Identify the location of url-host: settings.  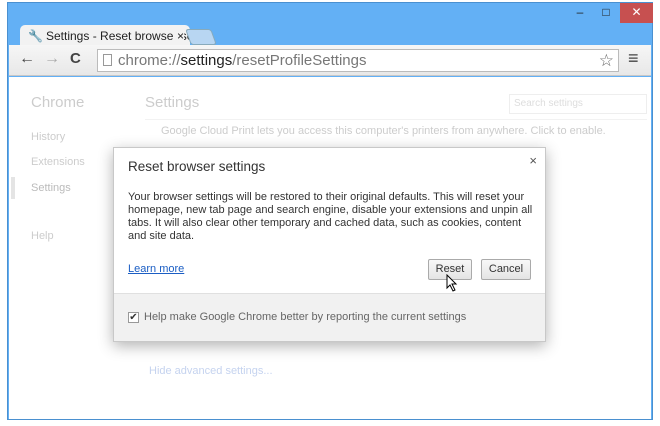
(206, 60).